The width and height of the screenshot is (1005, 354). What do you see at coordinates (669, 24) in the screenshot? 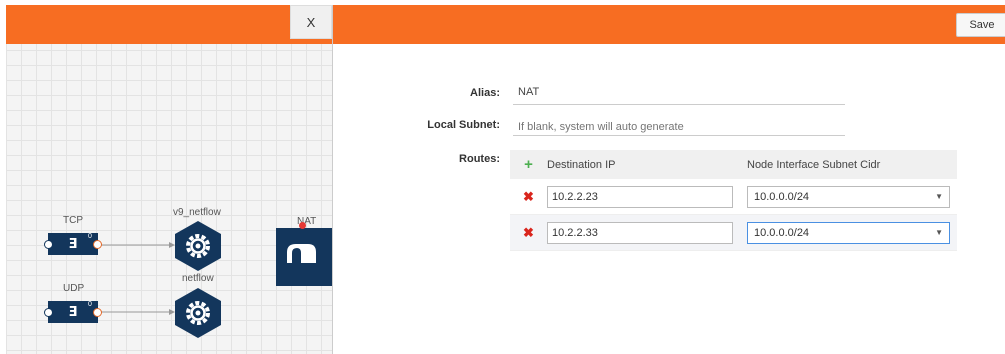
I see `panel-header-bar: Save` at bounding box center [669, 24].